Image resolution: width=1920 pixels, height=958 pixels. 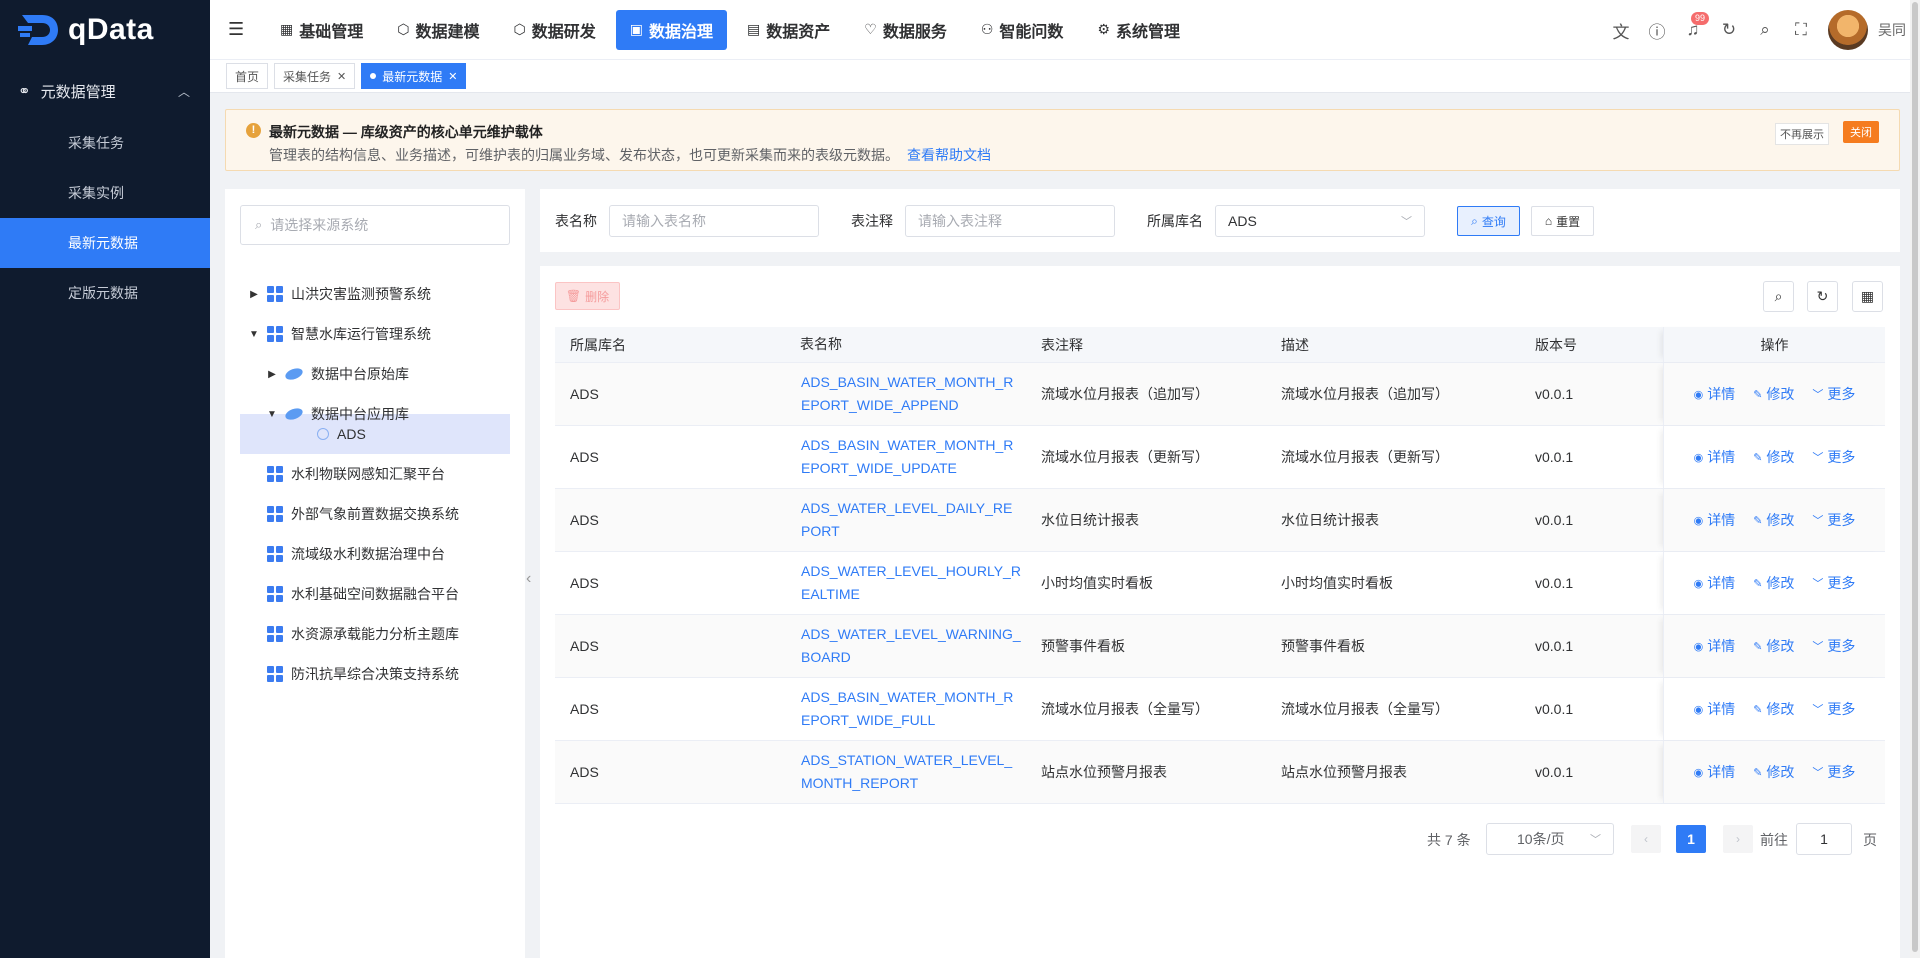 I want to click on page-scrollbar, so click(x=1915, y=479).